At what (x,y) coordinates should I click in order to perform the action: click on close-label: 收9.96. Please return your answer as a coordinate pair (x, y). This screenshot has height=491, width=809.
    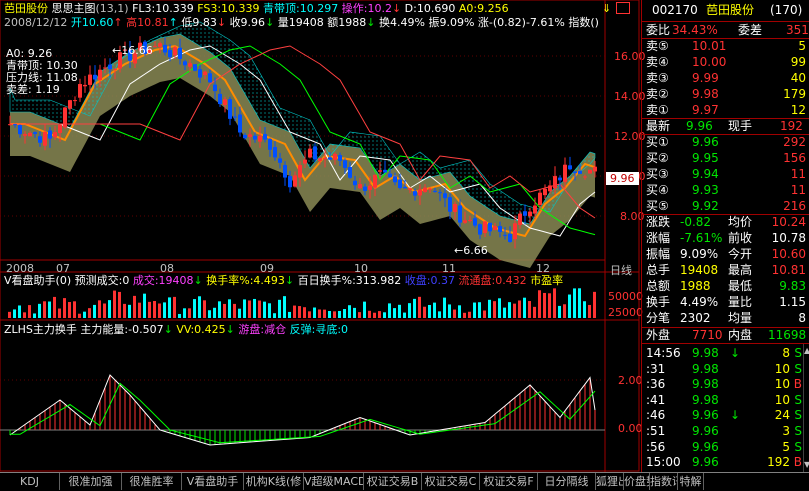
    Looking at the image, I should click on (247, 22).